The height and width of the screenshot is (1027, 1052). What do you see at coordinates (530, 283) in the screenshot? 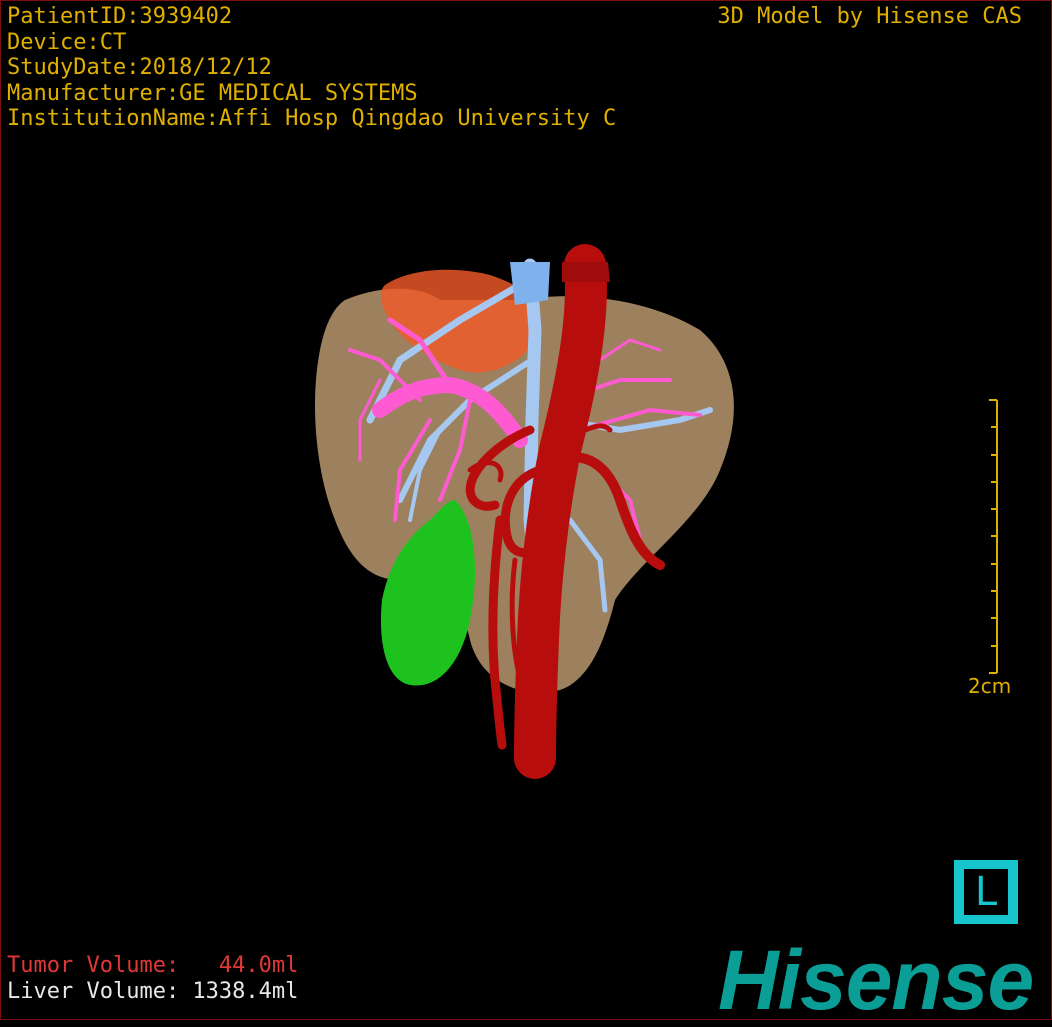
I see `hepatic-vein-inflow` at bounding box center [530, 283].